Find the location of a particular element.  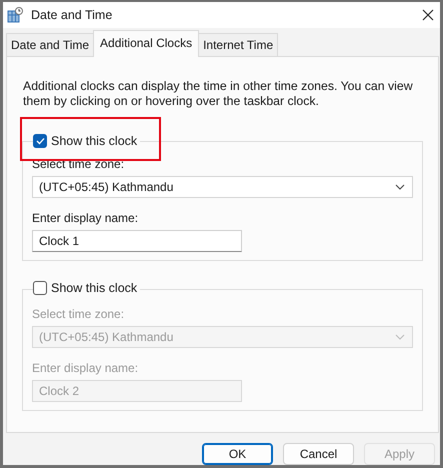

timezone-dropdown: (UTC+05:45) Kathmandu is located at coordinates (222, 187).